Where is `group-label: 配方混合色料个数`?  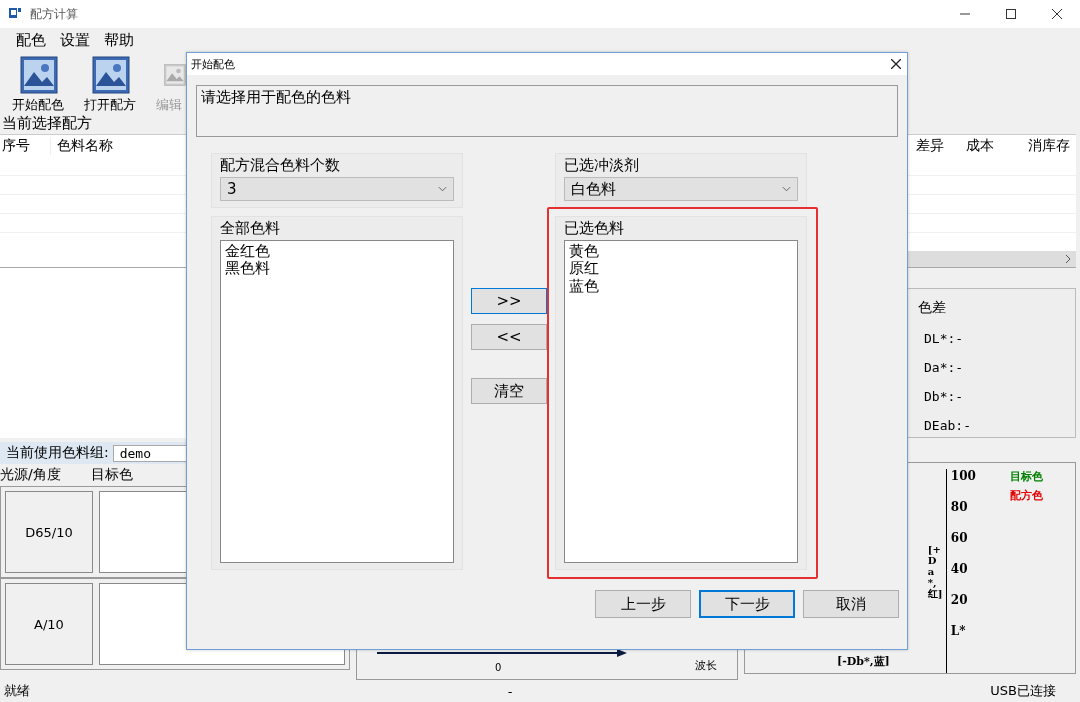
group-label: 配方混合色料个数 is located at coordinates (280, 165).